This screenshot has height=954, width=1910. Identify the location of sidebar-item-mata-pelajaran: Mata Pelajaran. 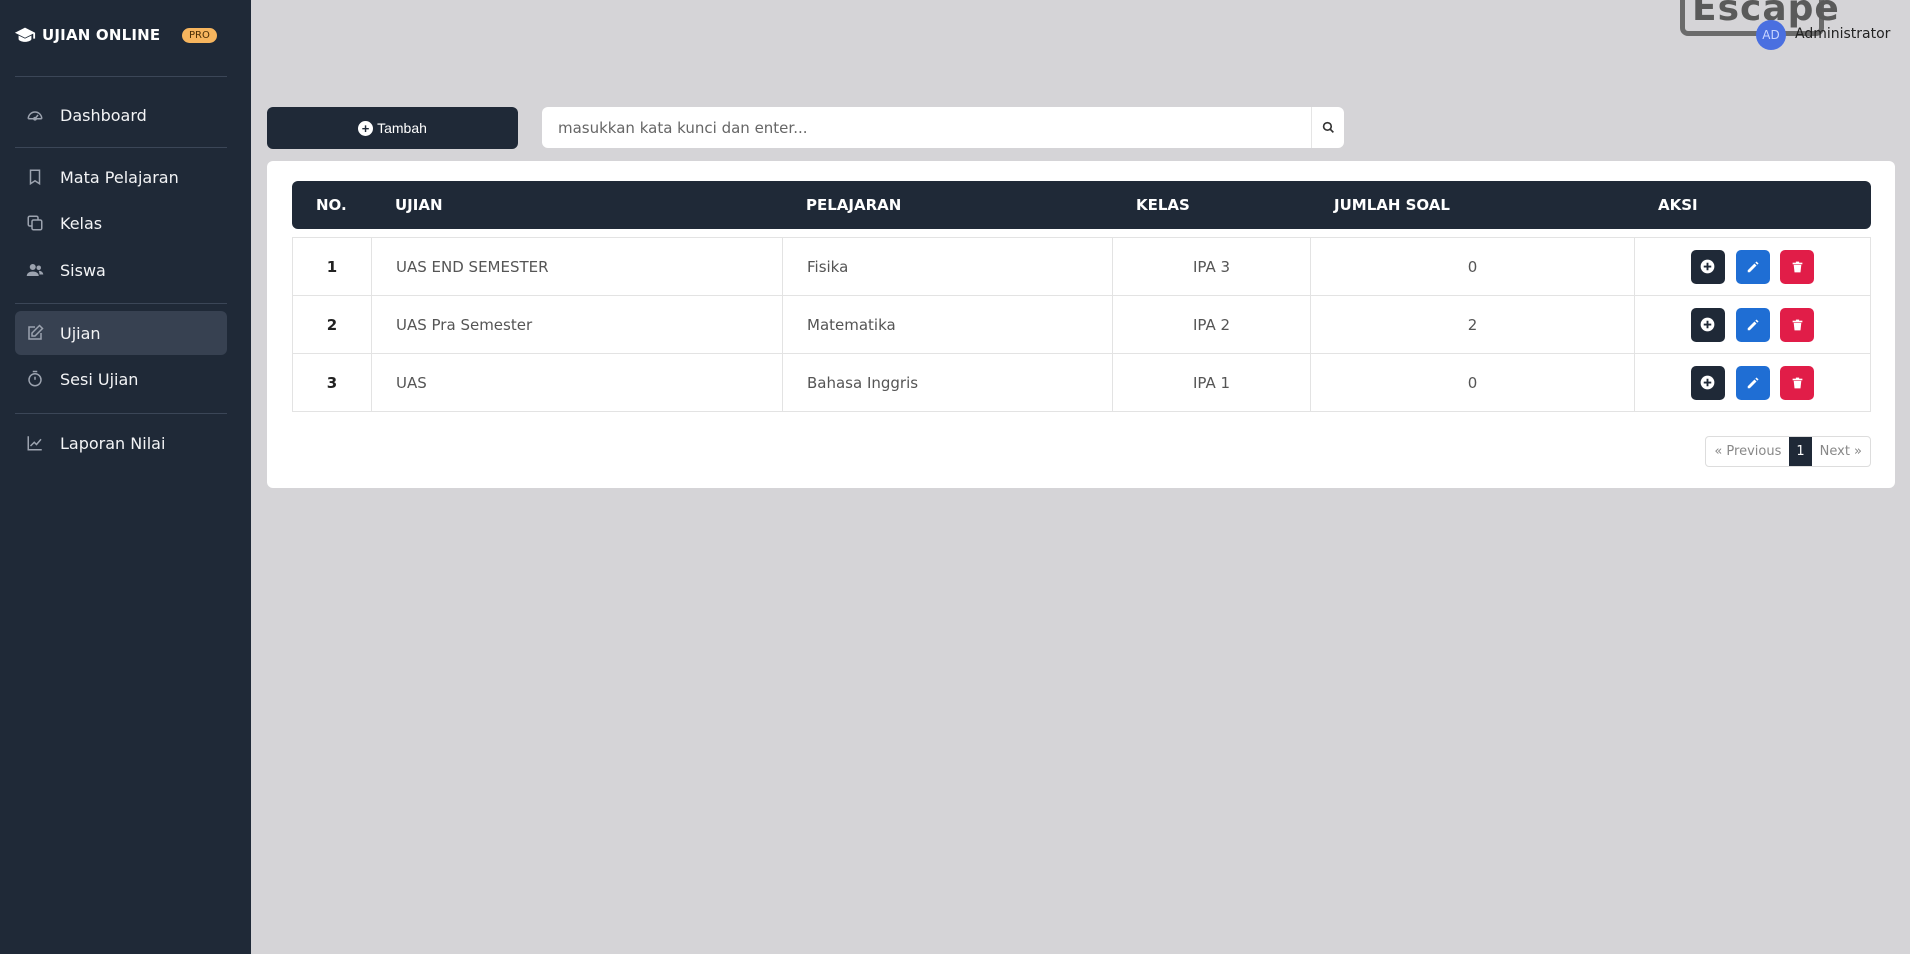
(121, 177).